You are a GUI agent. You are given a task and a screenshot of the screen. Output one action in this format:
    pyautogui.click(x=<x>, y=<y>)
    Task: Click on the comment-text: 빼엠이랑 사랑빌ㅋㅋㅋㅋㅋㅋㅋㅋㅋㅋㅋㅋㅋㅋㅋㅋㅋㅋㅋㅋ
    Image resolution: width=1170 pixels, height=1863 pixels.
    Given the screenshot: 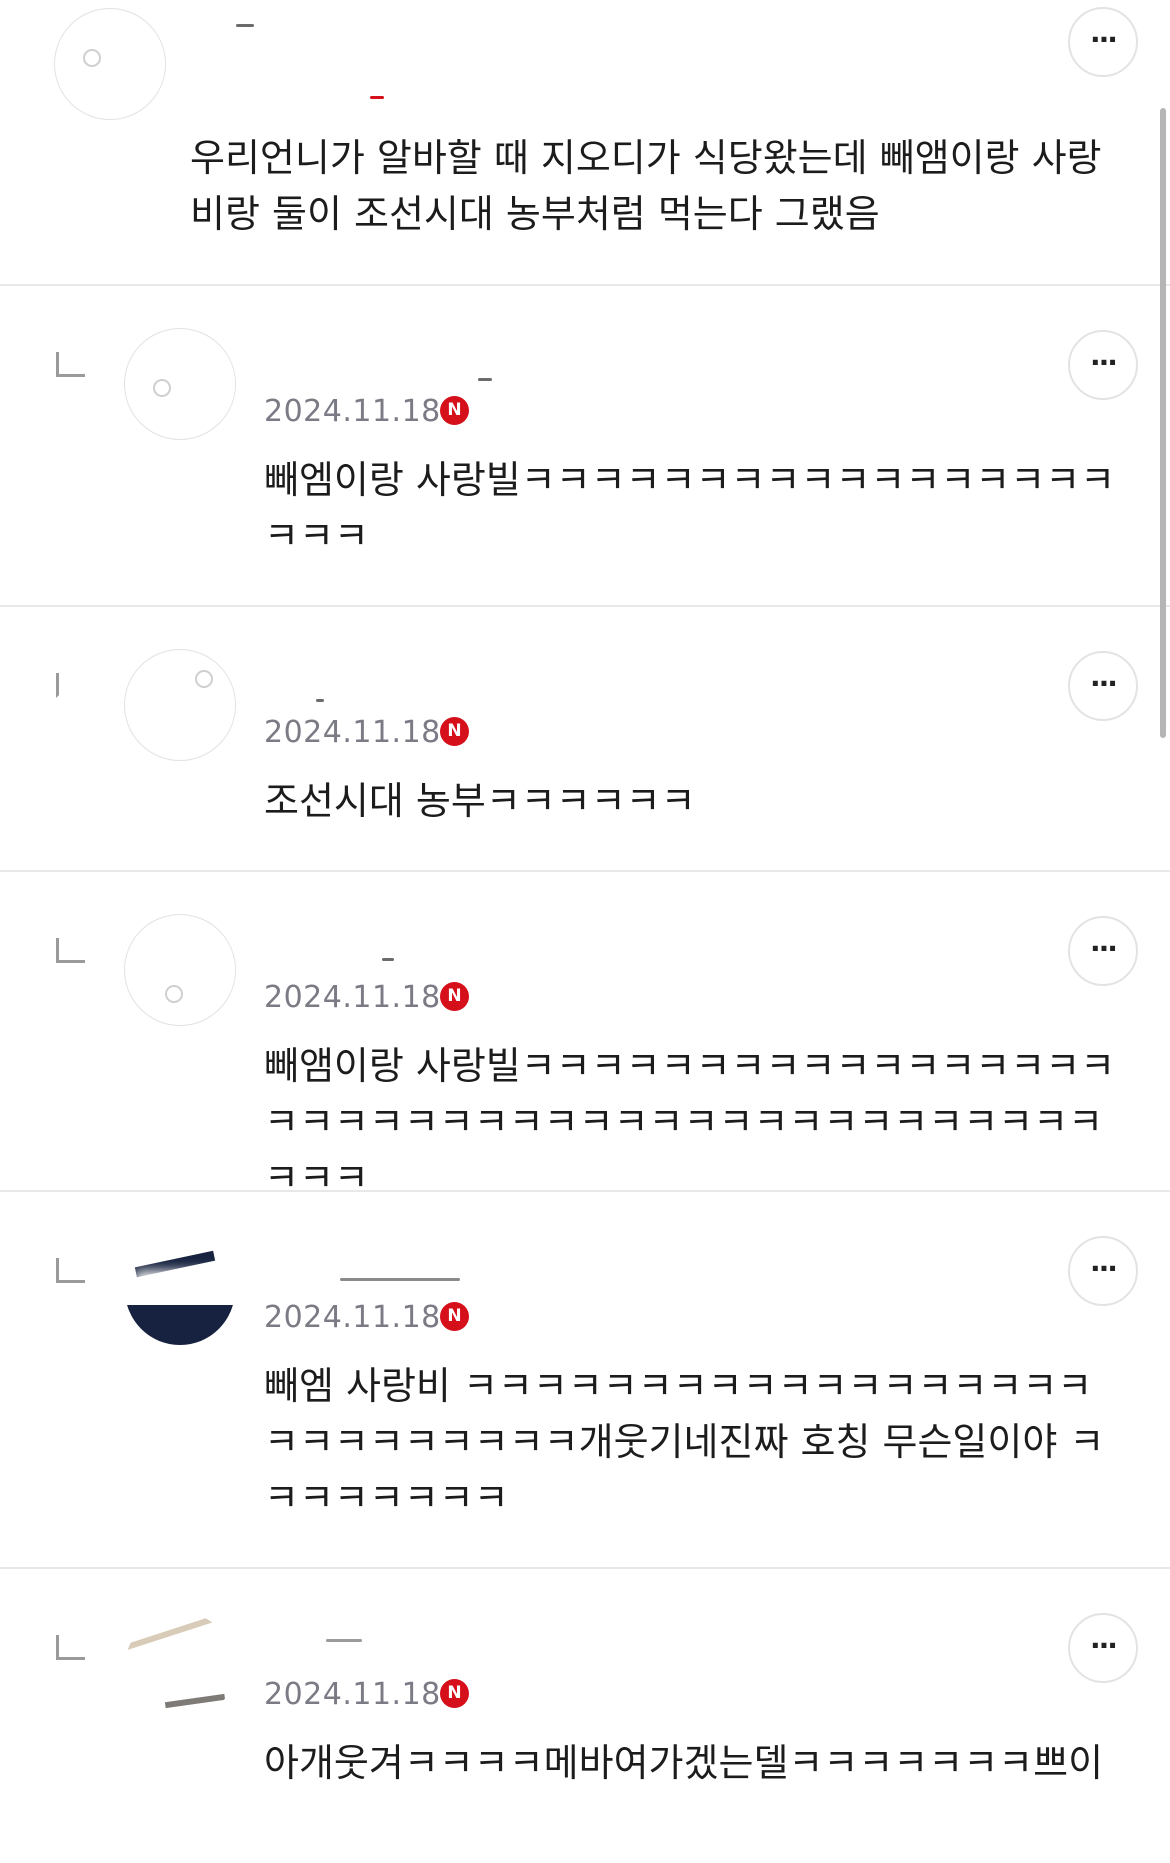 What is the action you would take?
    pyautogui.click(x=690, y=508)
    